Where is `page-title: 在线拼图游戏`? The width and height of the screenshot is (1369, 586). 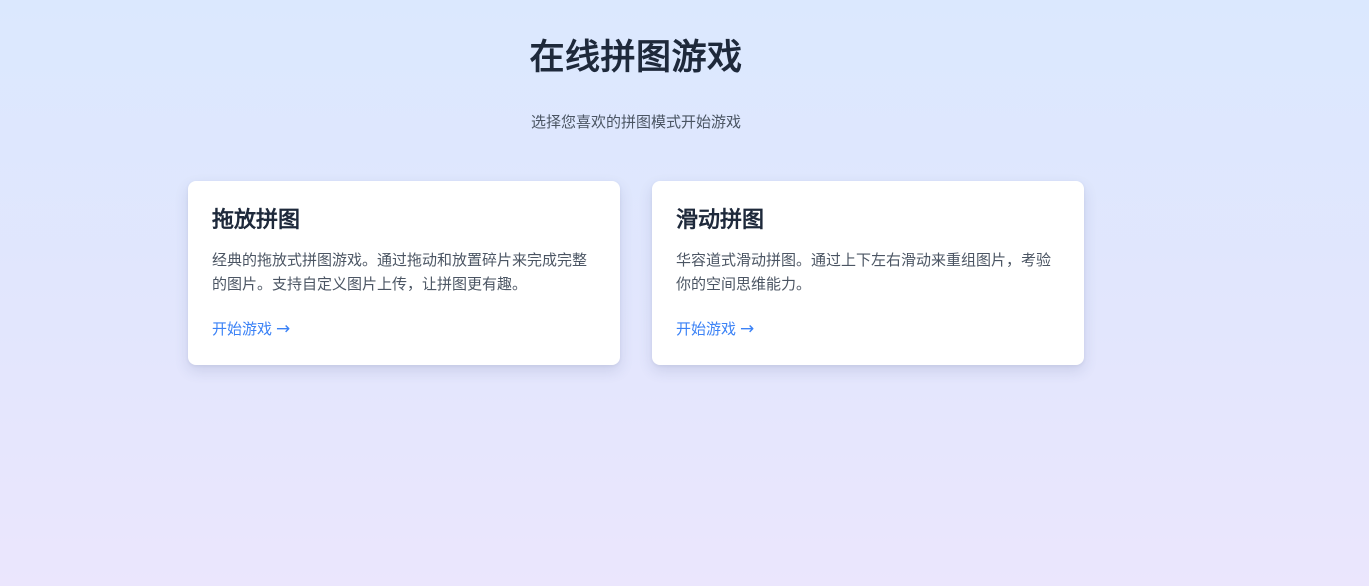 page-title: 在线拼图游戏 is located at coordinates (636, 58).